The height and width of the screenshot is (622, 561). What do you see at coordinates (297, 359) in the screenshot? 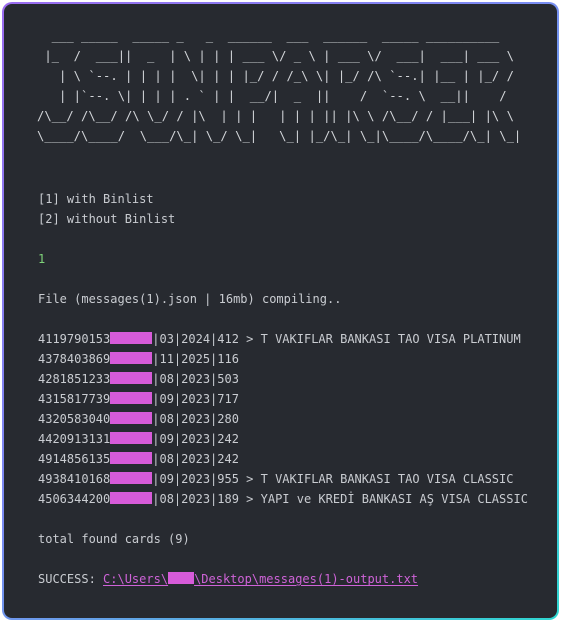
I see `card-line: 4378403869 |11|2025|116` at bounding box center [297, 359].